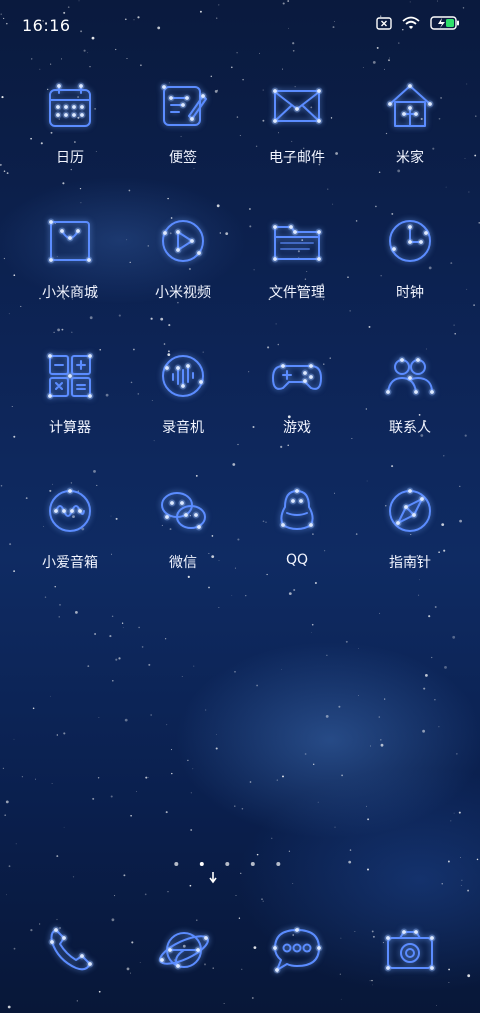  I want to click on sim-disabled-icon, so click(384, 24).